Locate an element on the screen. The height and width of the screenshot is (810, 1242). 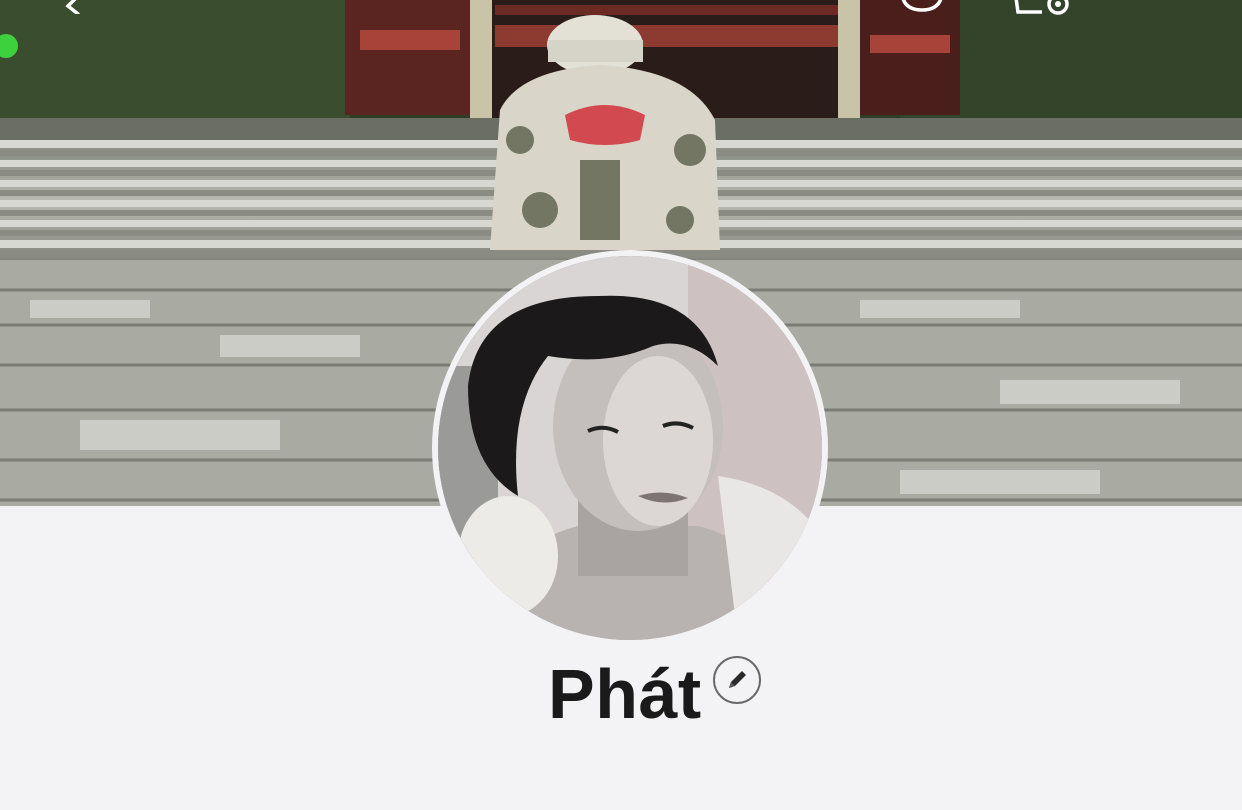
pencil-edit-icon is located at coordinates (737, 679).